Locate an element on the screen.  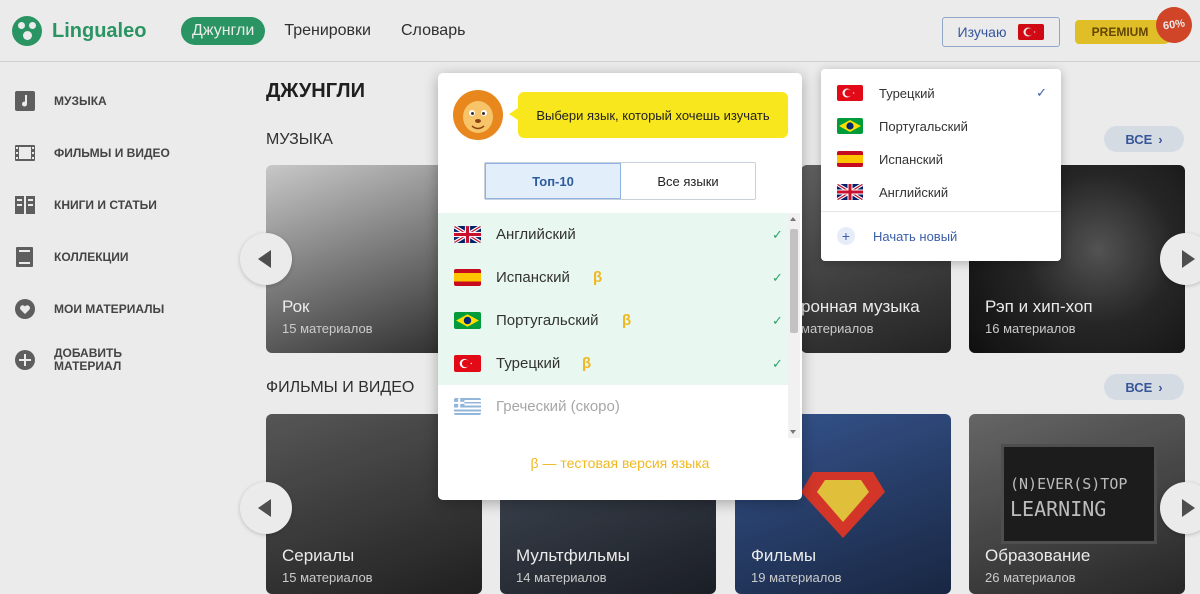
dropdown-item-label: Английский is located at coordinates (914, 192).